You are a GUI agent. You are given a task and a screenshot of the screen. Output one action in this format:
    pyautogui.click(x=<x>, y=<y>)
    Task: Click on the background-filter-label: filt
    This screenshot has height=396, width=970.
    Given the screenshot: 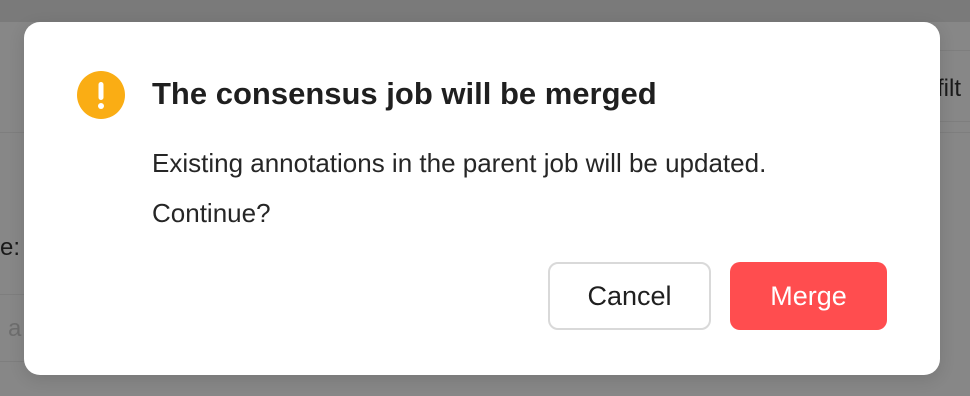 What is the action you would take?
    pyautogui.click(x=949, y=88)
    